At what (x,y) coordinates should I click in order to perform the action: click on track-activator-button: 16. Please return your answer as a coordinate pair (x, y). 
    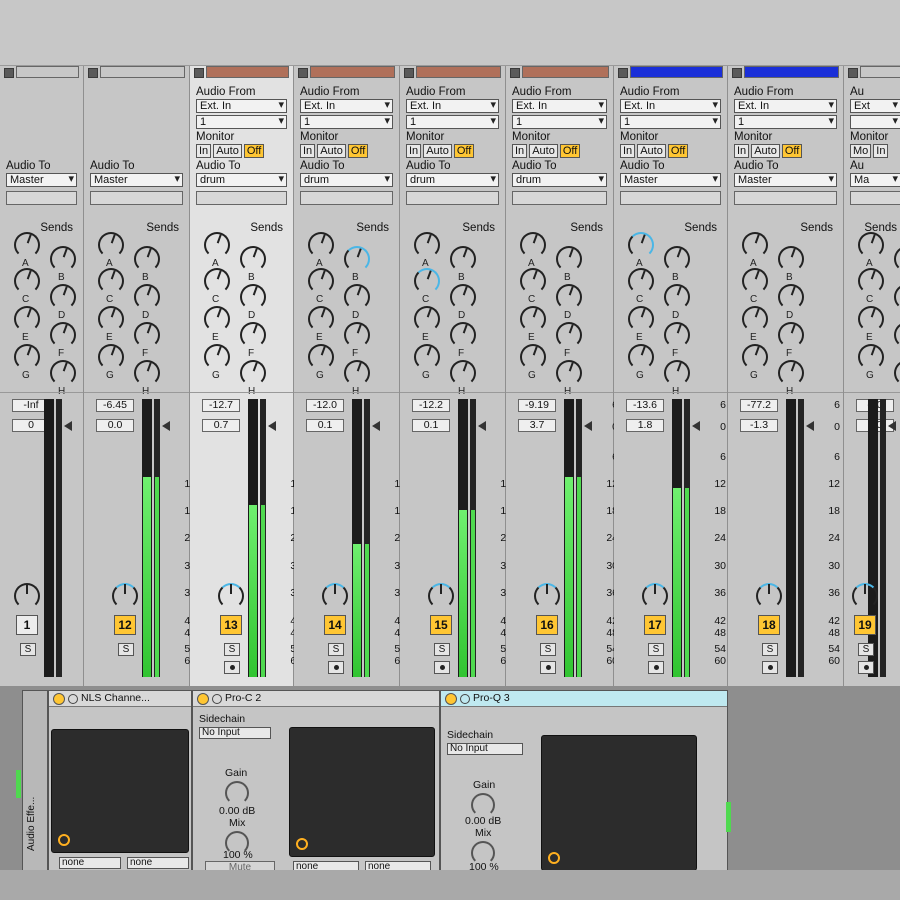
    Looking at the image, I should click on (547, 625).